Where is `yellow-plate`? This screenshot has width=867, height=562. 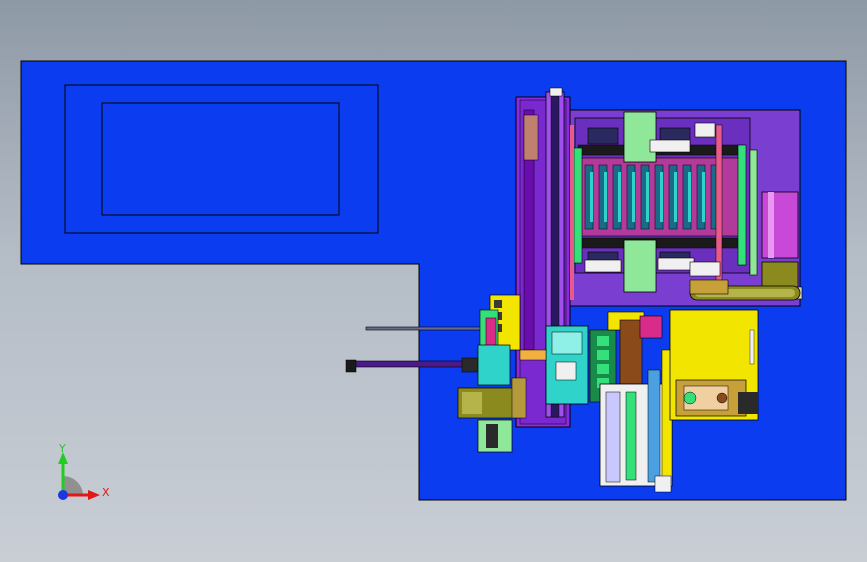 yellow-plate is located at coordinates (714, 365).